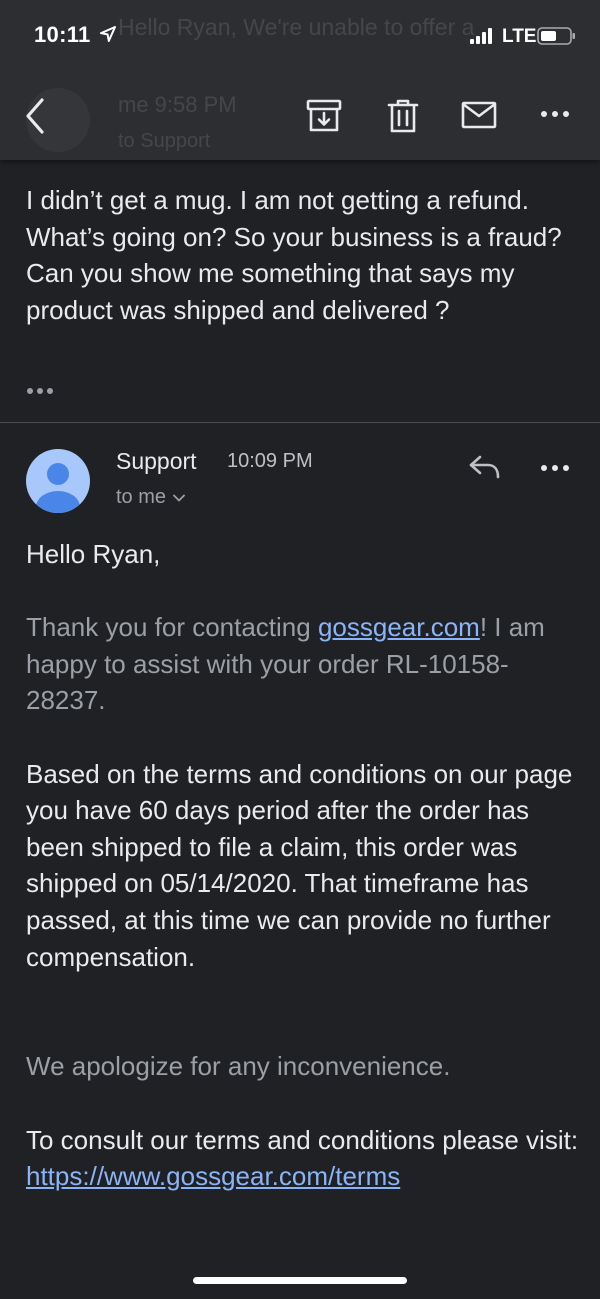 The height and width of the screenshot is (1299, 600). I want to click on reply-icon, so click(485, 467).